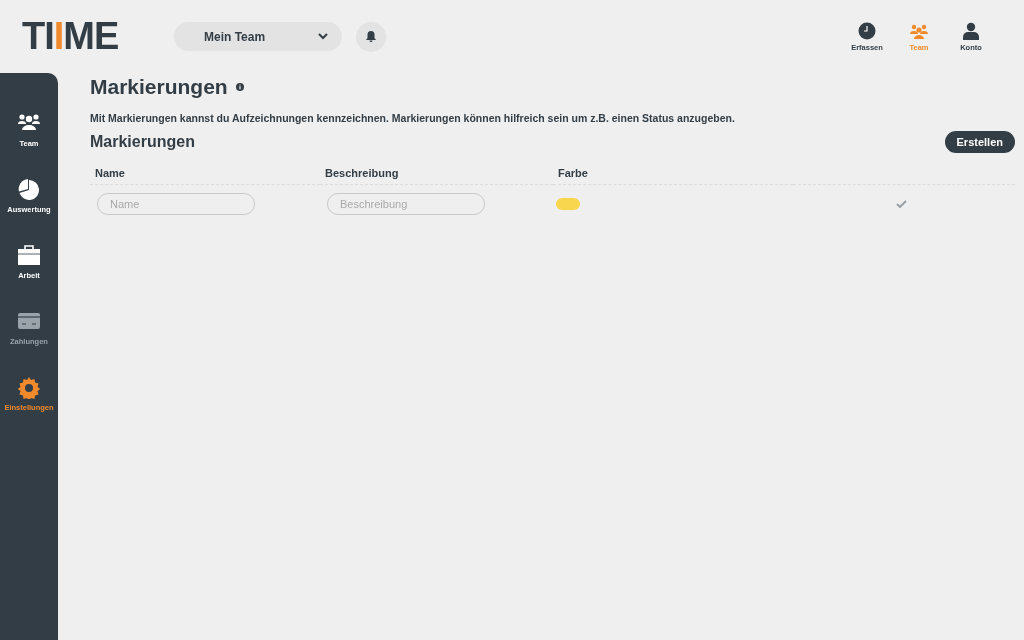 The image size is (1024, 640). I want to click on clock-icon, so click(867, 30).